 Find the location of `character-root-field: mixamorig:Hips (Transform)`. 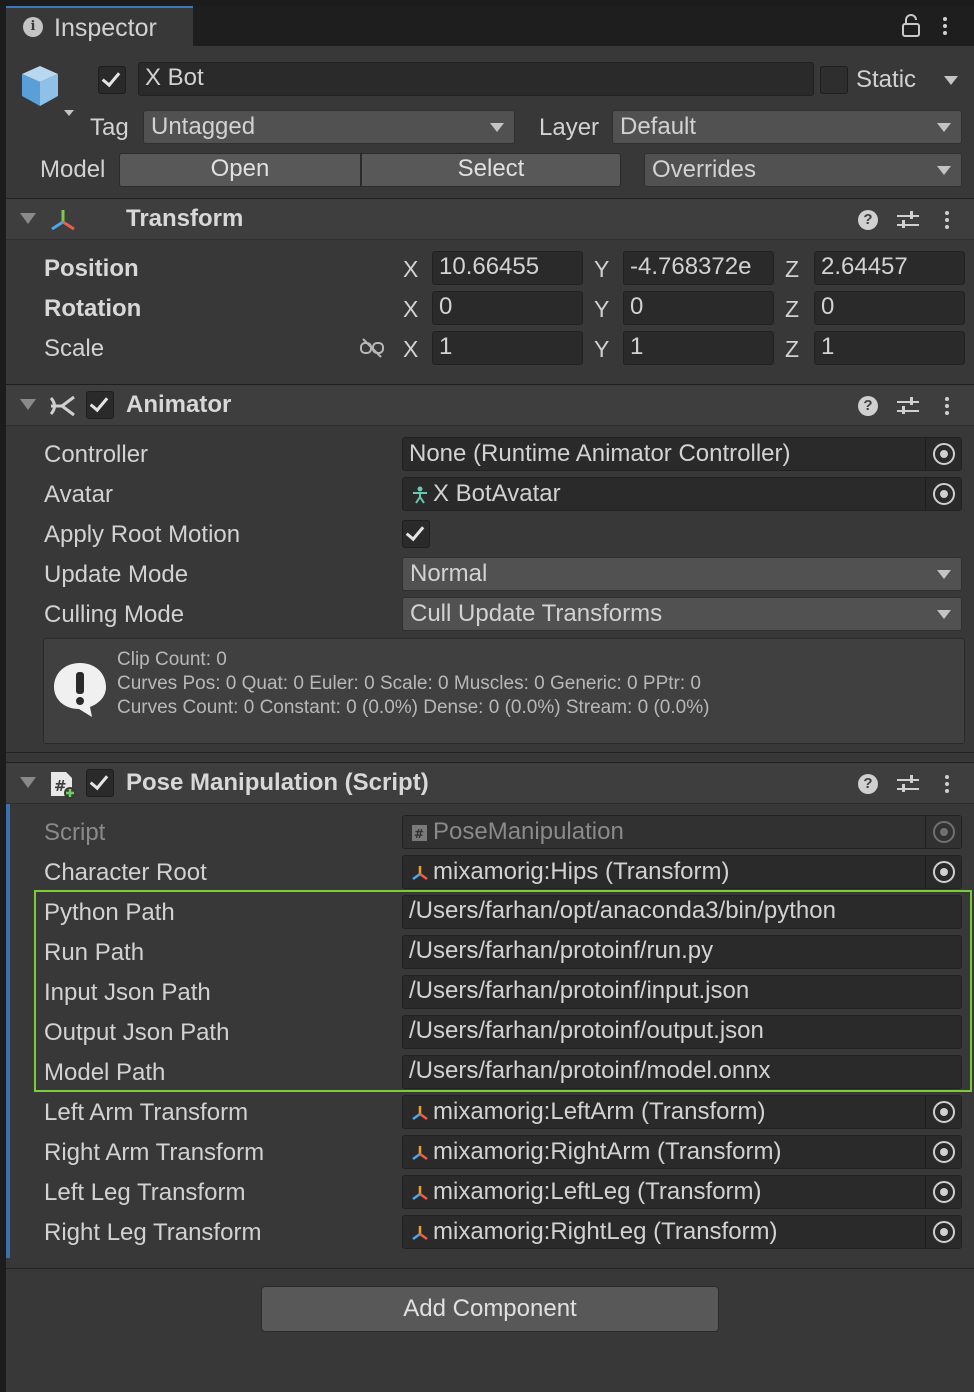

character-root-field: mixamorig:Hips (Transform) is located at coordinates (682, 872).